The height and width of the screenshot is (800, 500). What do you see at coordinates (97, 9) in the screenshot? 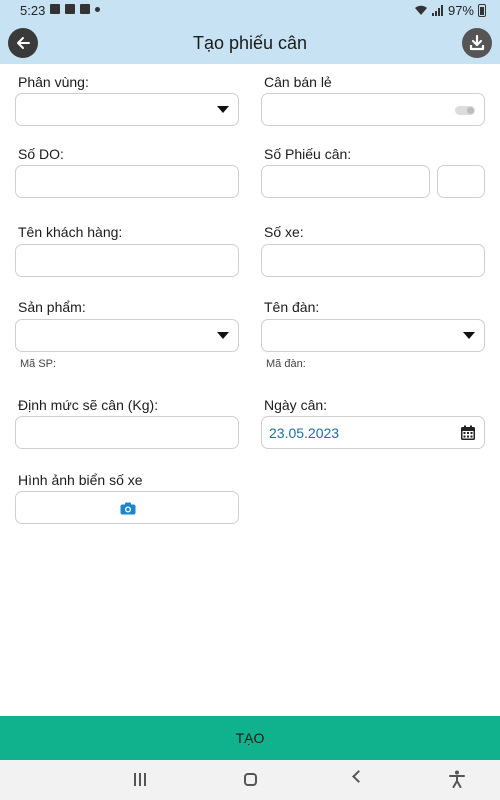
I see `more-dot-icon` at bounding box center [97, 9].